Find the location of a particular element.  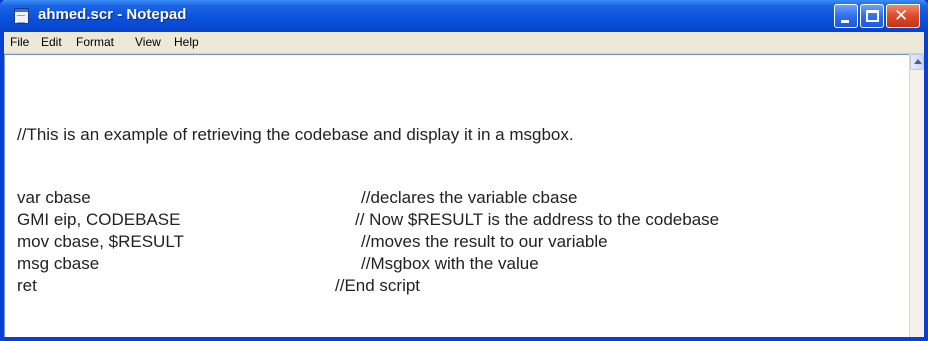

title-bar: ahmed.scr - Notepad ✕ is located at coordinates (464, 16).